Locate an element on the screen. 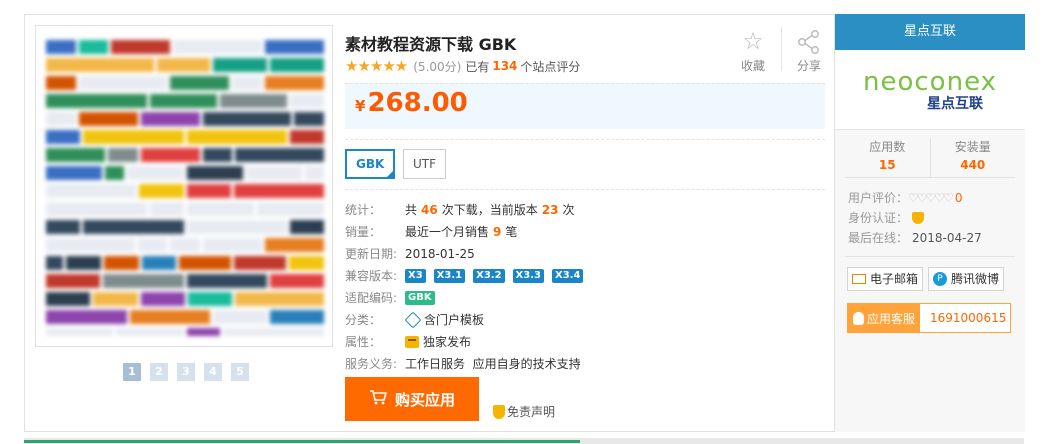 The height and width of the screenshot is (444, 1045). heart-rating-icon: ♡♡♡♡♡ is located at coordinates (931, 198).